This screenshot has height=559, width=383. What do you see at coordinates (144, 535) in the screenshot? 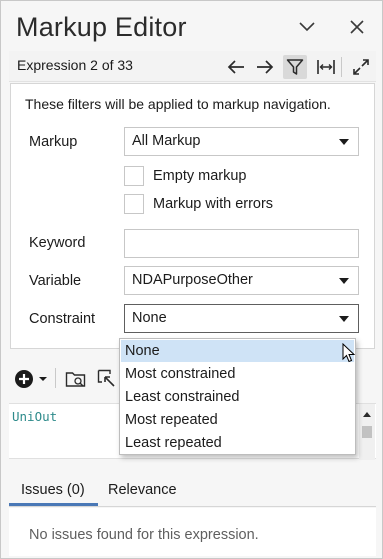
I see `issues-message: No issues found for this expression.` at bounding box center [144, 535].